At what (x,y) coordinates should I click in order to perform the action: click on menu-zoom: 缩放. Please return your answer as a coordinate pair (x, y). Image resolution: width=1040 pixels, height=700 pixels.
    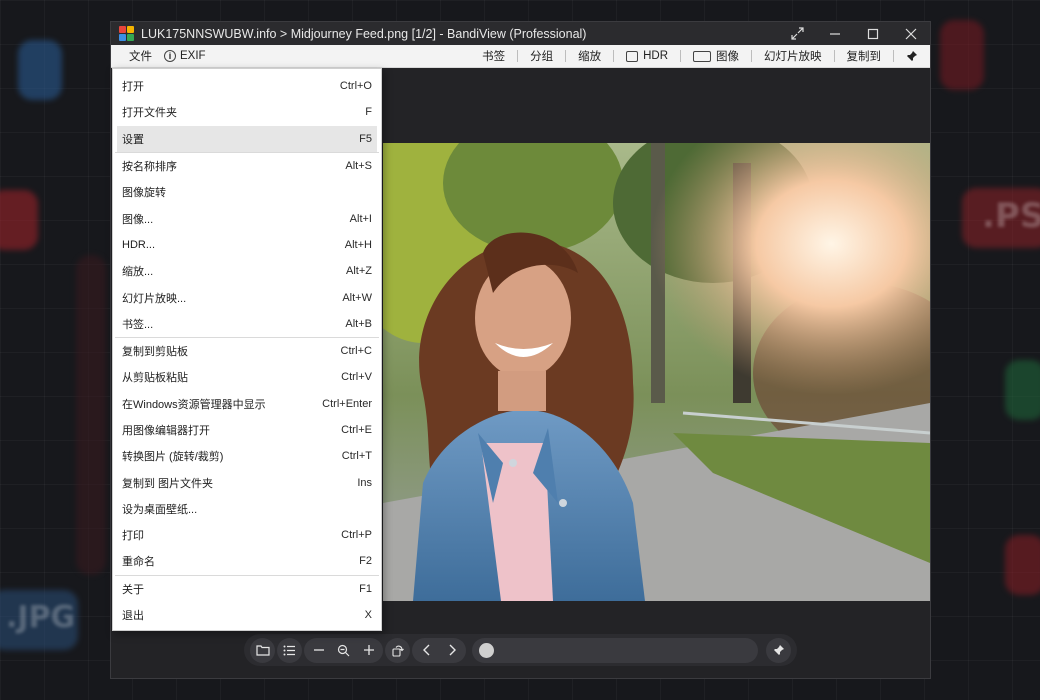
    Looking at the image, I should click on (589, 56).